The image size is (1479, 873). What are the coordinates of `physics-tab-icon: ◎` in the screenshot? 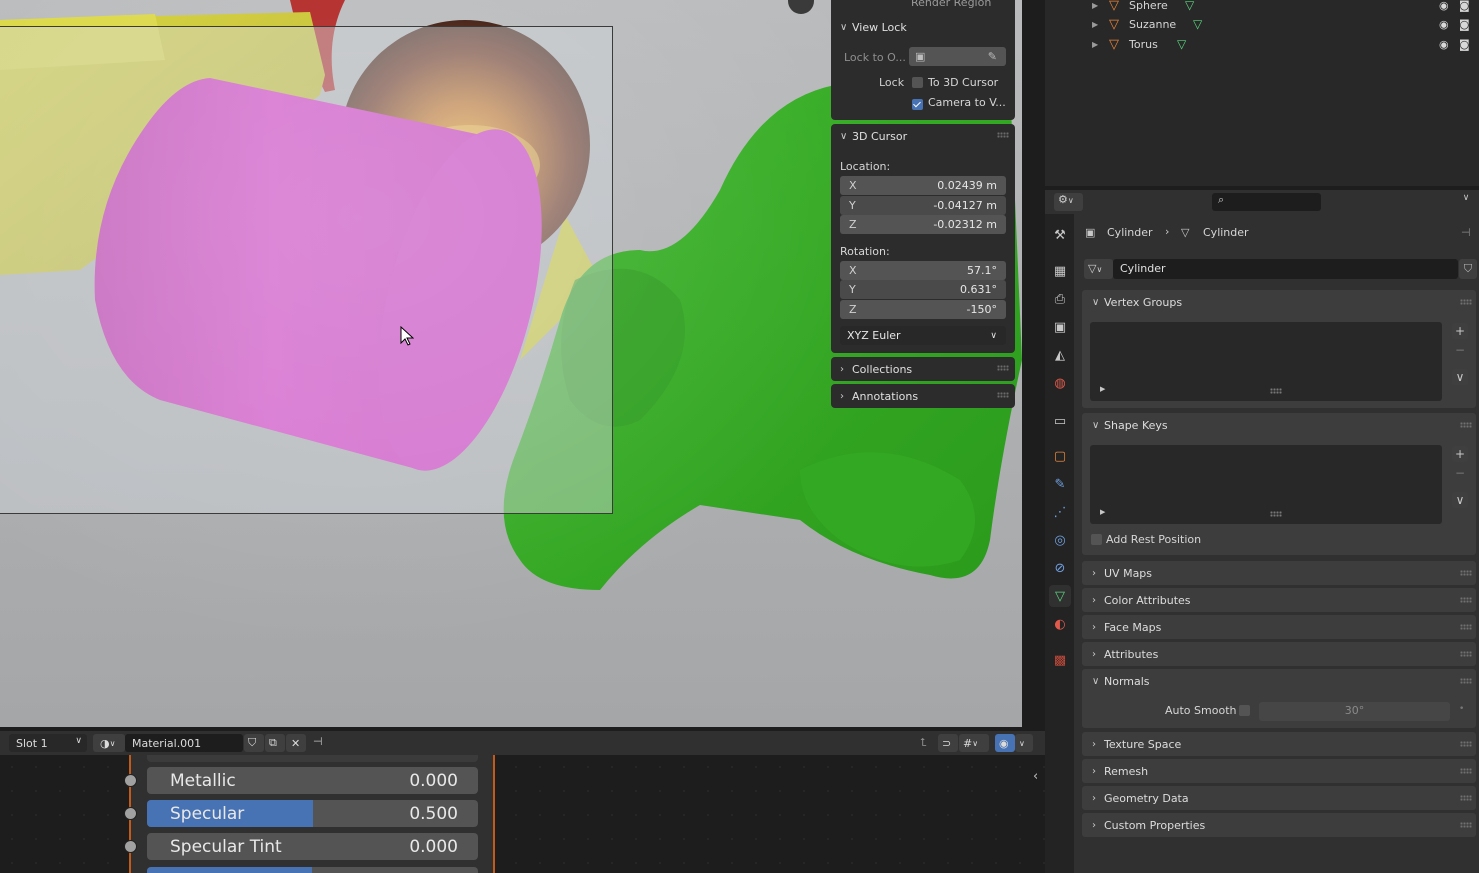 It's located at (1060, 540).